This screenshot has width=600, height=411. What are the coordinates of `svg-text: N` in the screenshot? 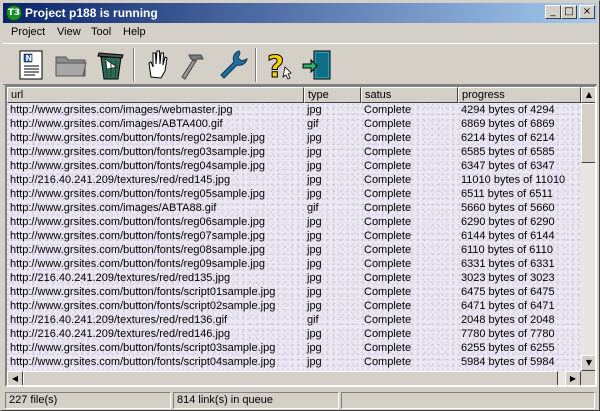 It's located at (29, 58).